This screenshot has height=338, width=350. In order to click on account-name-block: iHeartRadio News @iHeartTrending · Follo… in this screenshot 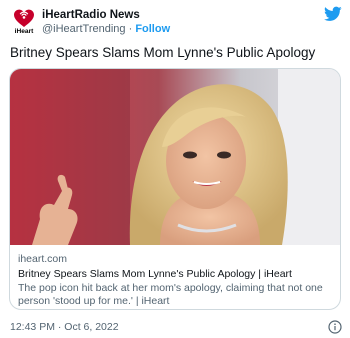, I will do `click(106, 22)`.